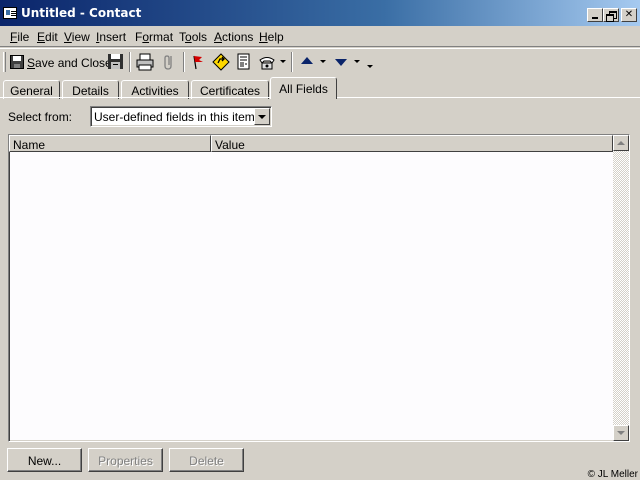 The image size is (640, 480). I want to click on menu-actions-mnemonic: A, so click(218, 37).